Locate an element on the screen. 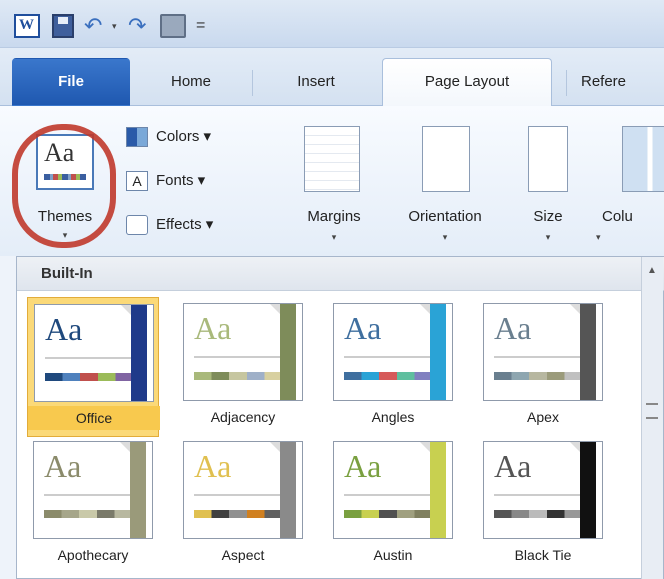 The height and width of the screenshot is (579, 664). customize-toolbar-icon: = is located at coordinates (203, 26).